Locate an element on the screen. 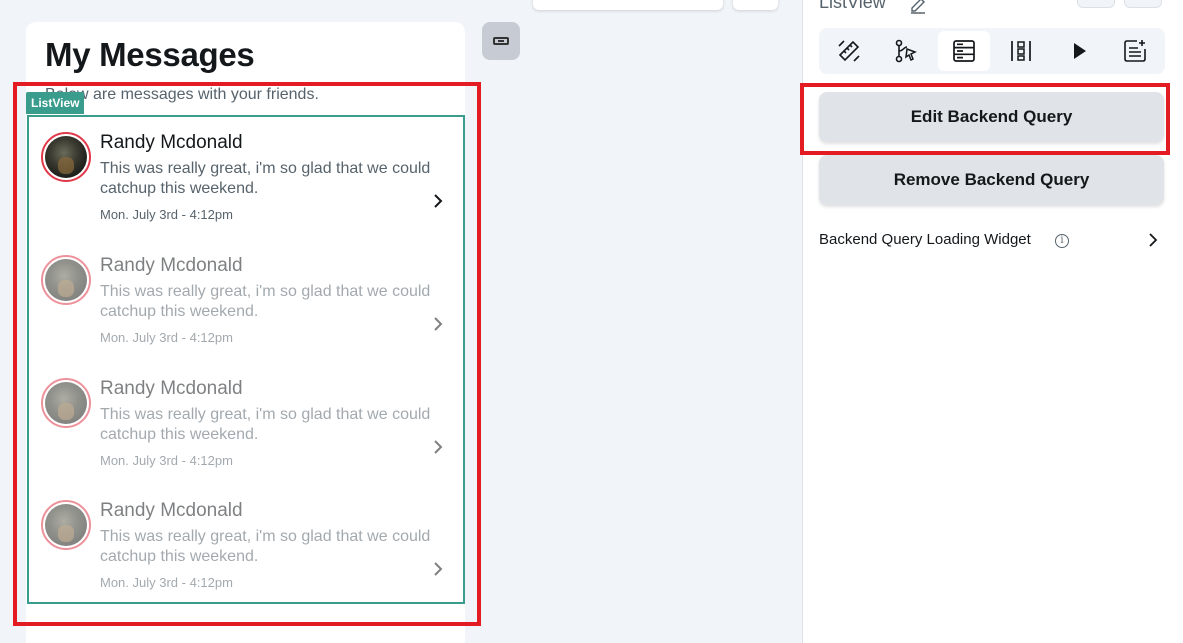  widget-menu-button is located at coordinates (501, 41).